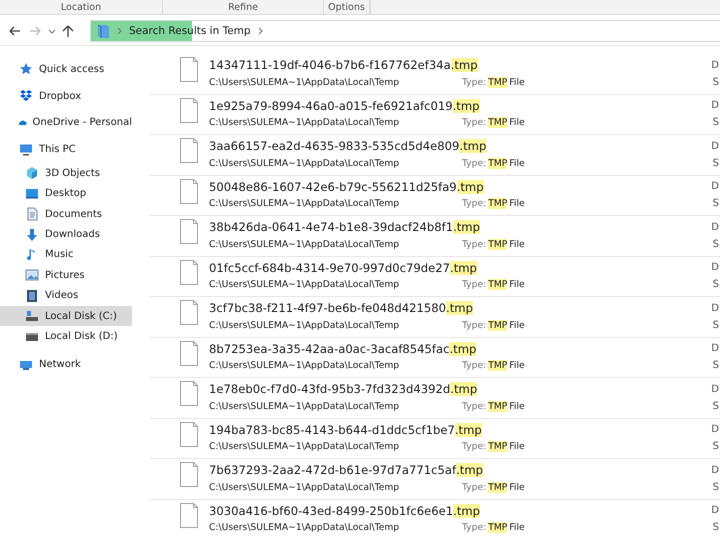 The height and width of the screenshot is (538, 720). Describe the element at coordinates (66, 336) in the screenshot. I see `nav-item: Local Disk (D:)` at that location.